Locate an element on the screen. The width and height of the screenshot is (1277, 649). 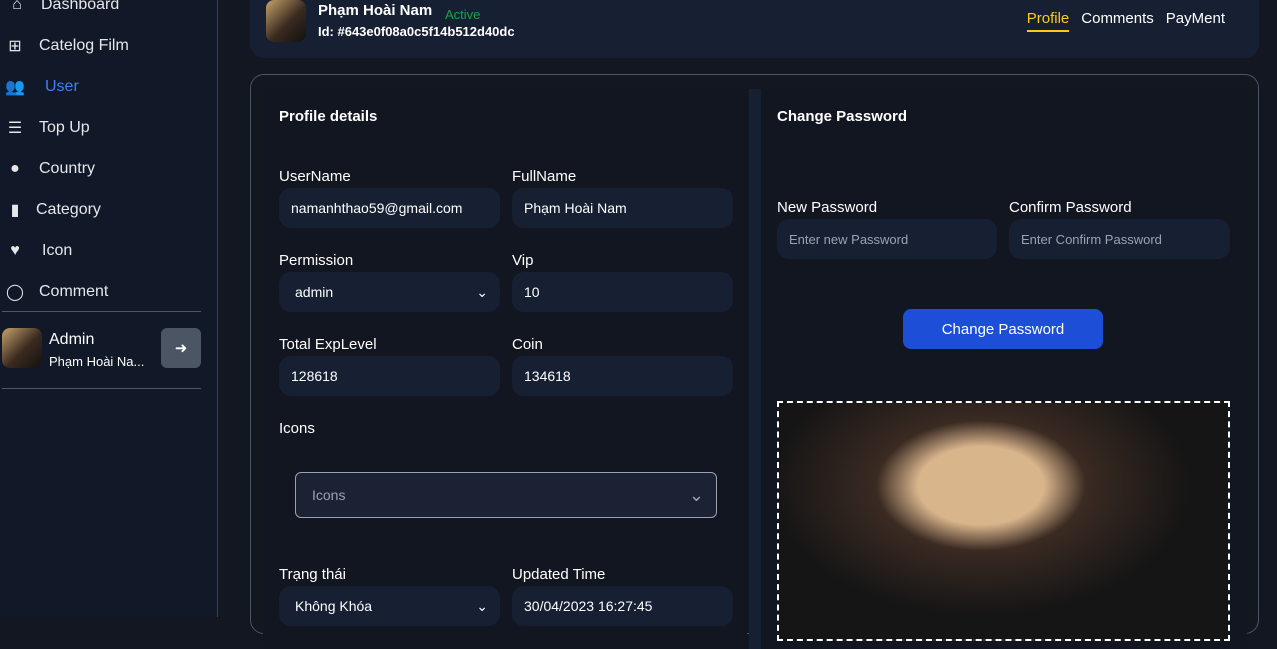
grid-icon: ⊞ is located at coordinates (15, 46).